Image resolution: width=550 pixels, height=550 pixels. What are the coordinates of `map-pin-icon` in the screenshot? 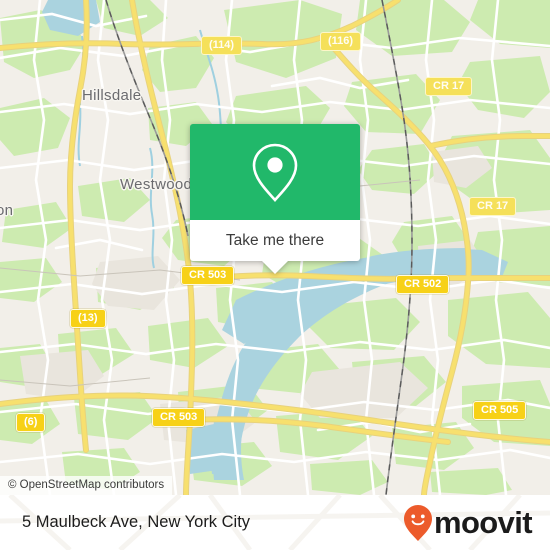 It's located at (275, 172).